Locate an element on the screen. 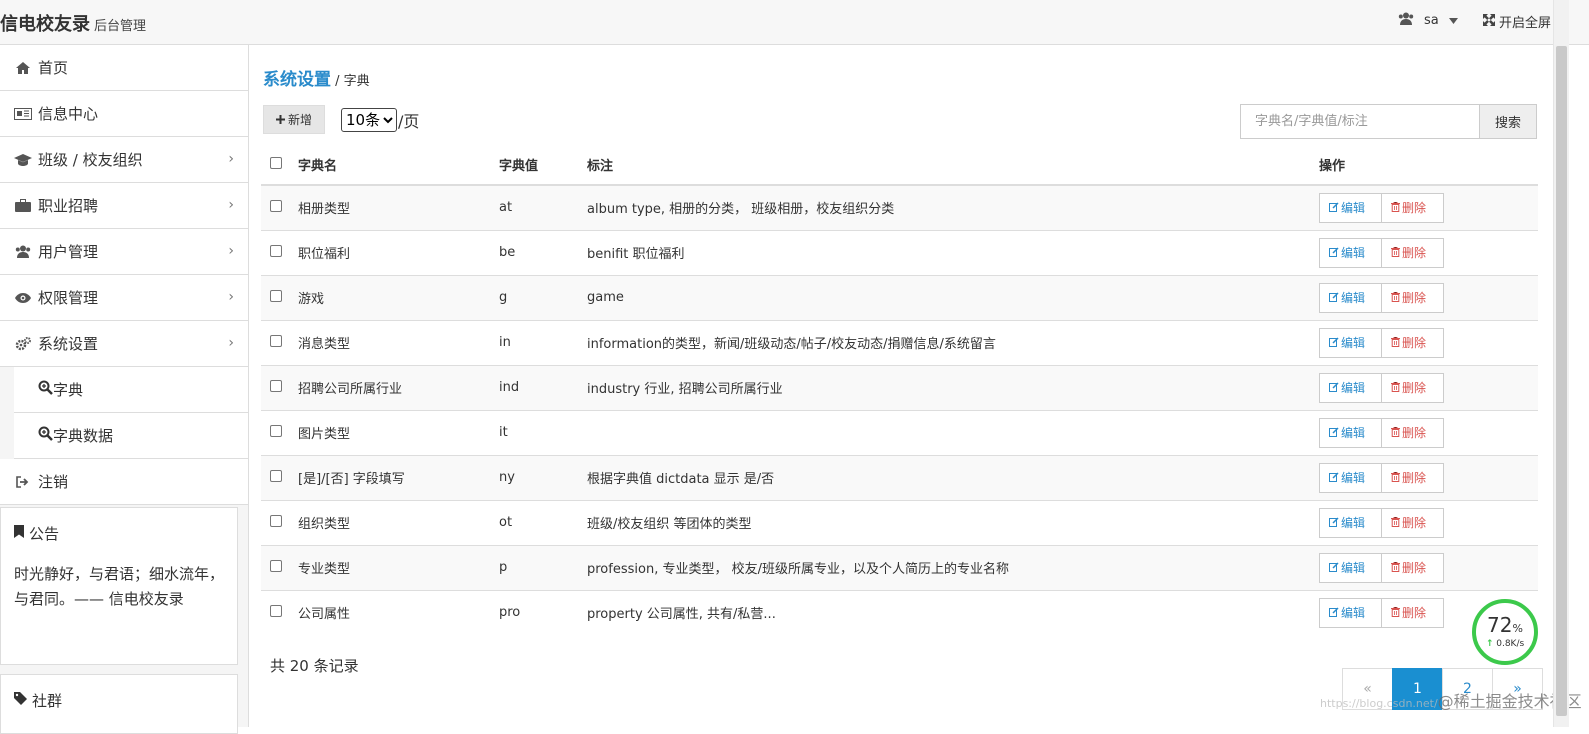 Image resolution: width=1589 pixels, height=734 pixels. add-button: 新增 is located at coordinates (294, 119).